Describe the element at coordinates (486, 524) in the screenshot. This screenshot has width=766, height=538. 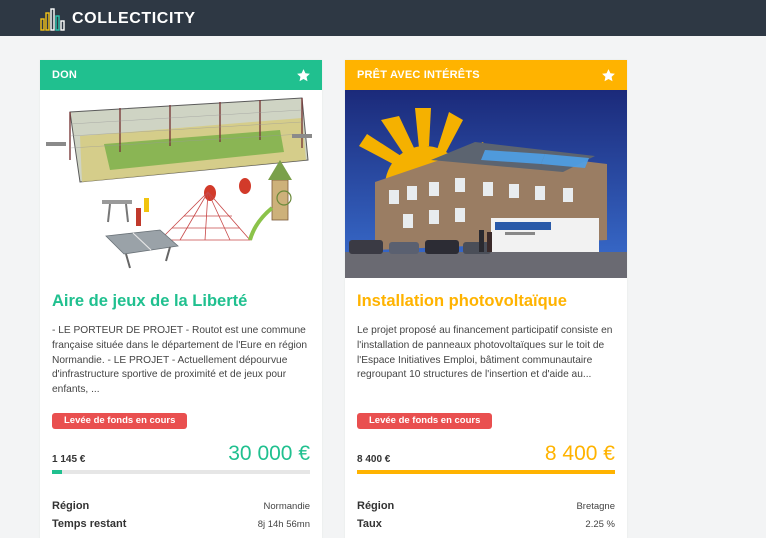
I see `detail-row-rate: Taux 2.25 %` at that location.